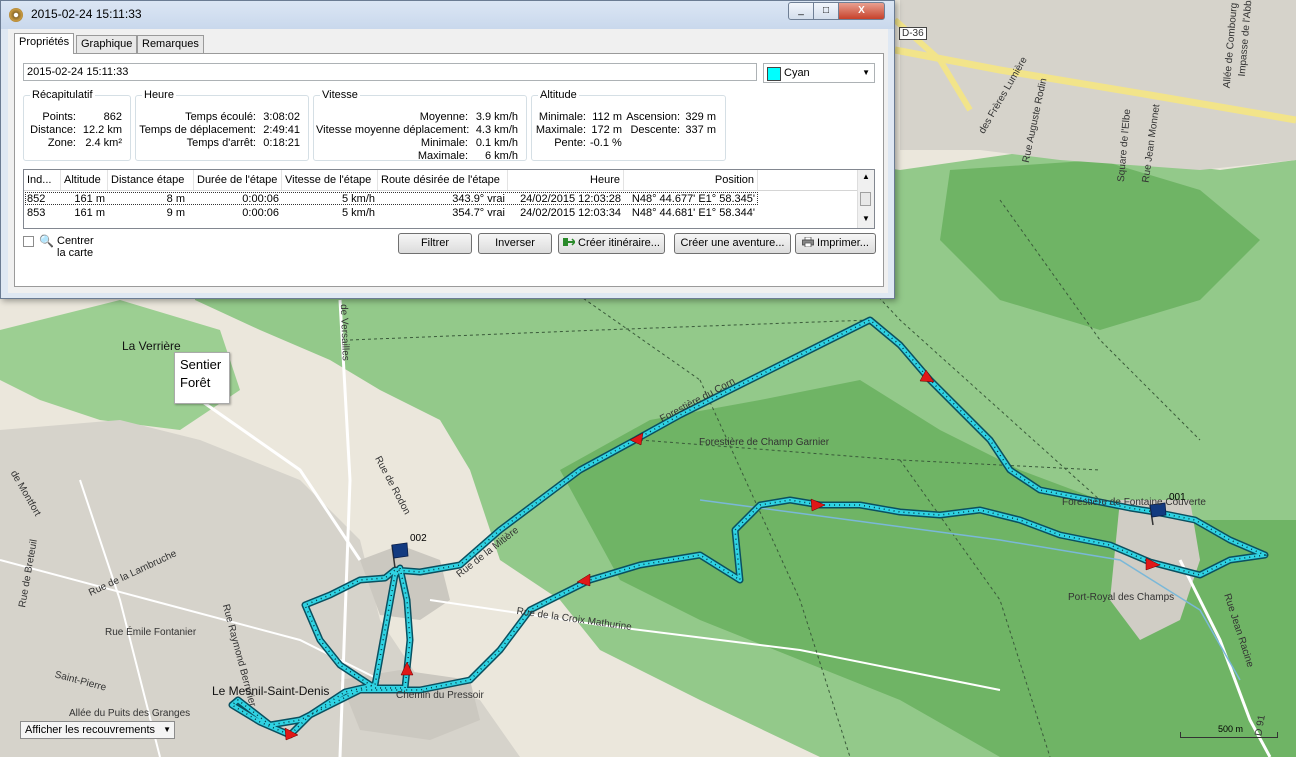 Image resolution: width=1296 pixels, height=757 pixels. Describe the element at coordinates (16, 15) in the screenshot. I see `app-icon` at that location.